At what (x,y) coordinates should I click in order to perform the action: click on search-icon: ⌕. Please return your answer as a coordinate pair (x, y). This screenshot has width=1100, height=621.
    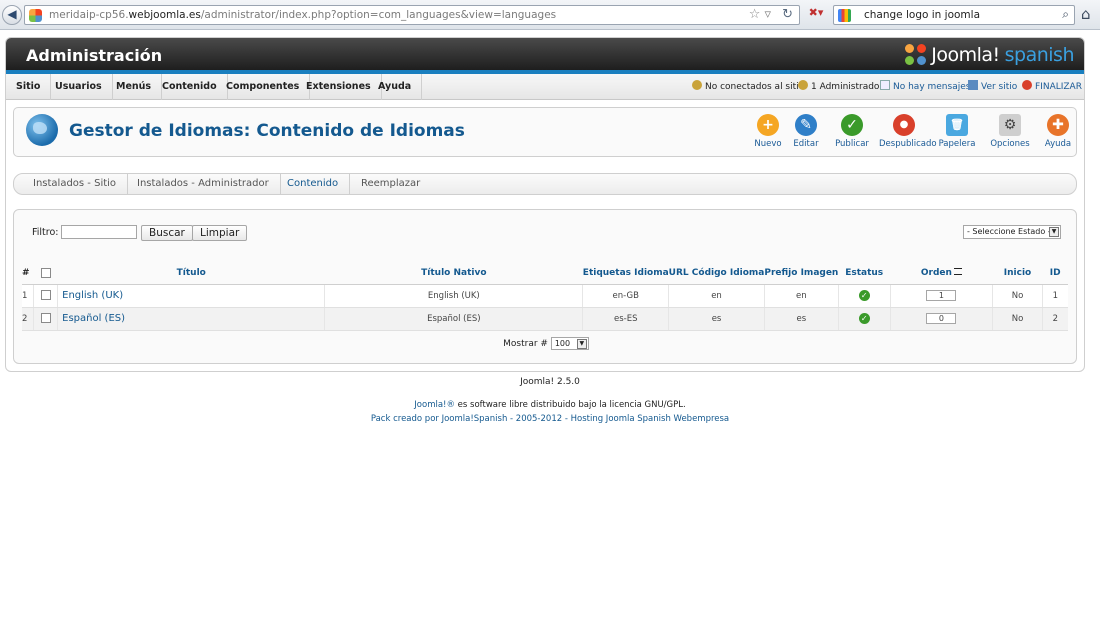
    Looking at the image, I should click on (1065, 14).